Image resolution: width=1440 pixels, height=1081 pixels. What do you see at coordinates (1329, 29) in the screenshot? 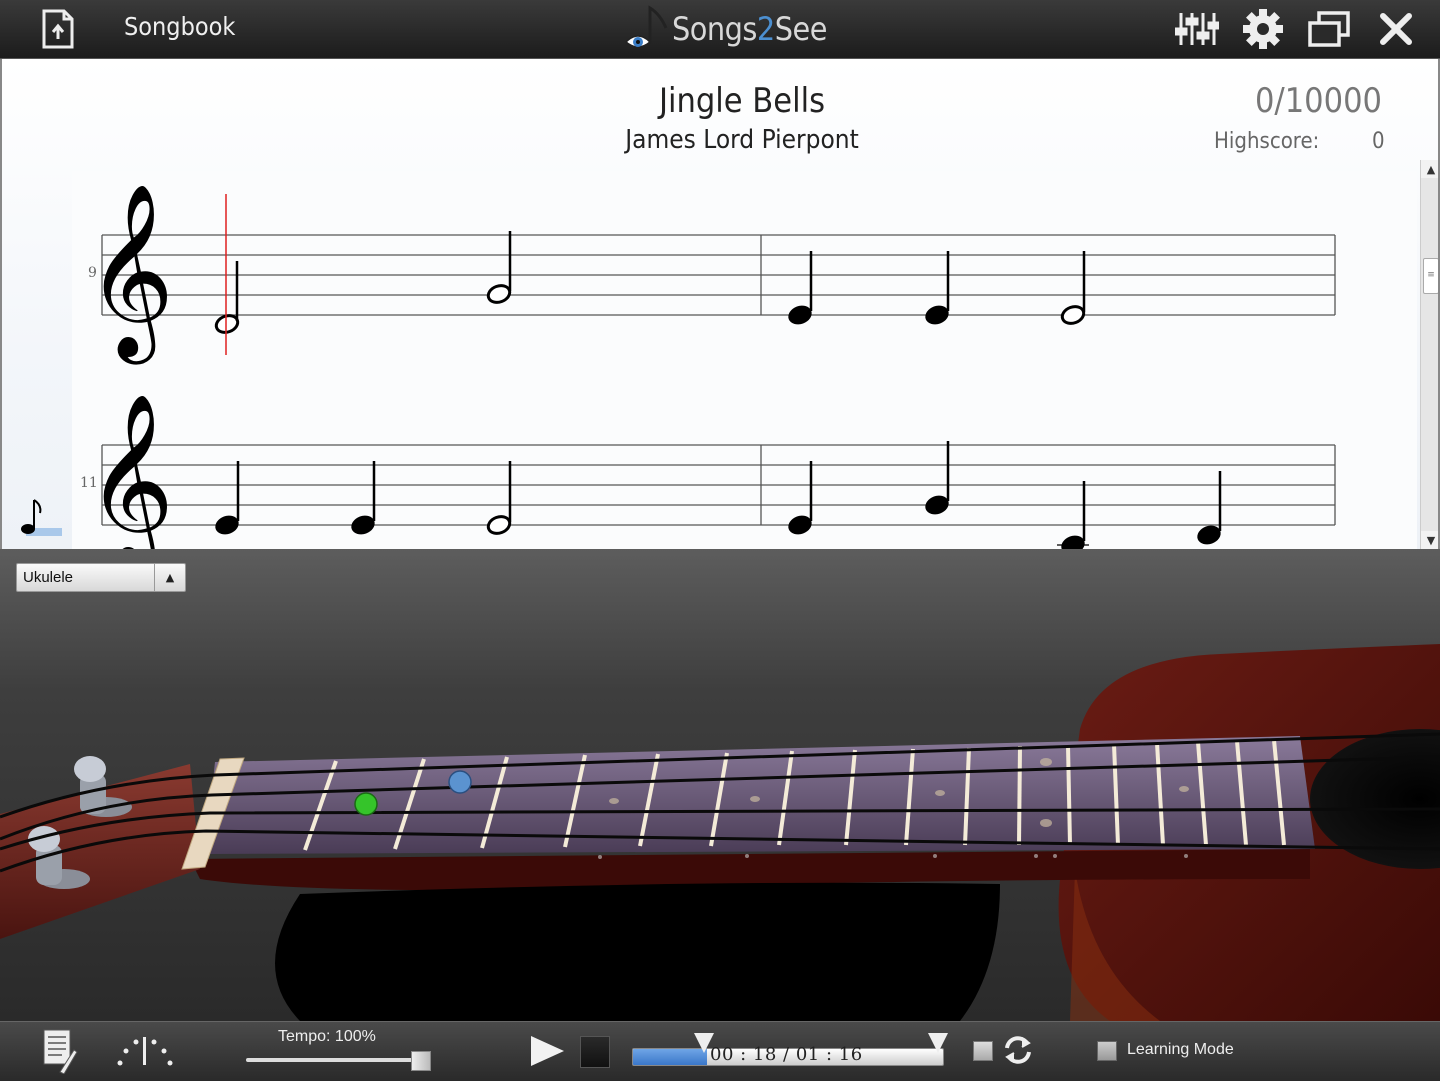
I see `restore-window-icon` at bounding box center [1329, 29].